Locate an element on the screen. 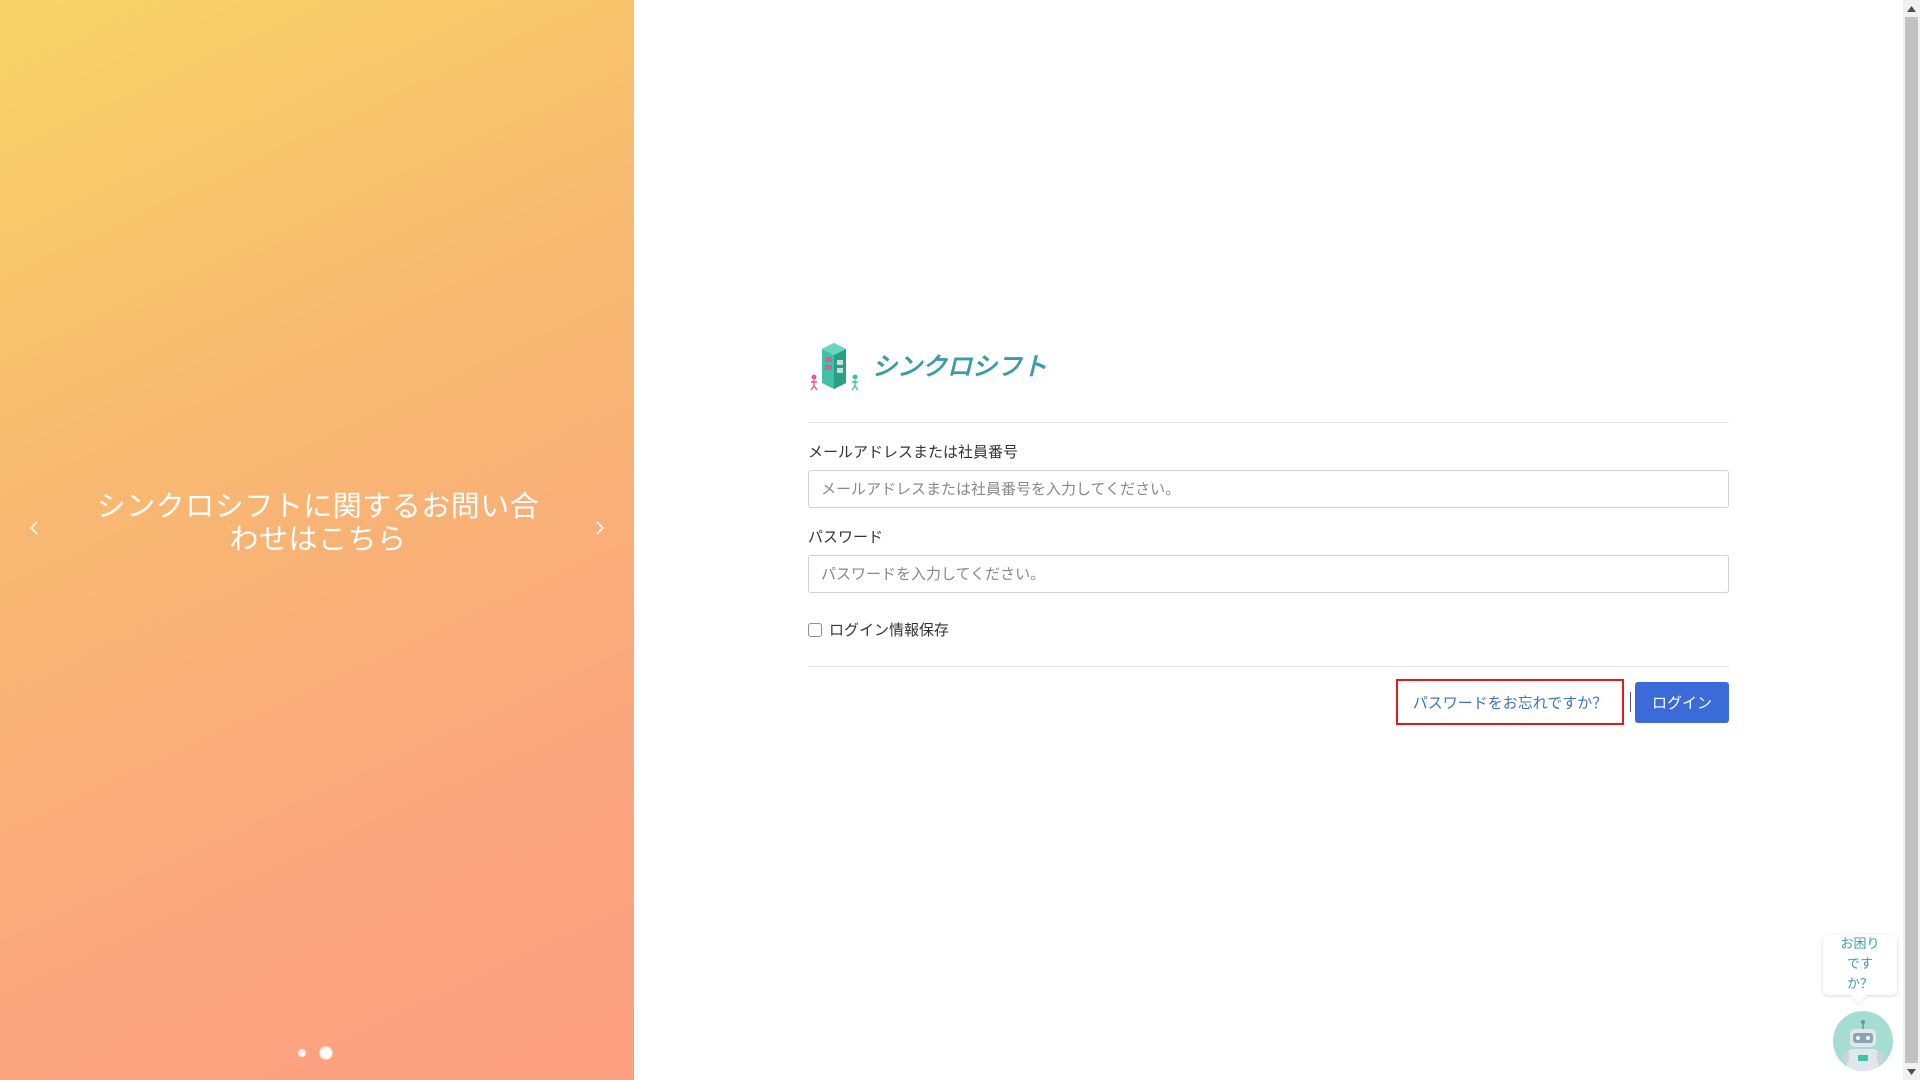  vertical-scrollbar is located at coordinates (1911, 540).